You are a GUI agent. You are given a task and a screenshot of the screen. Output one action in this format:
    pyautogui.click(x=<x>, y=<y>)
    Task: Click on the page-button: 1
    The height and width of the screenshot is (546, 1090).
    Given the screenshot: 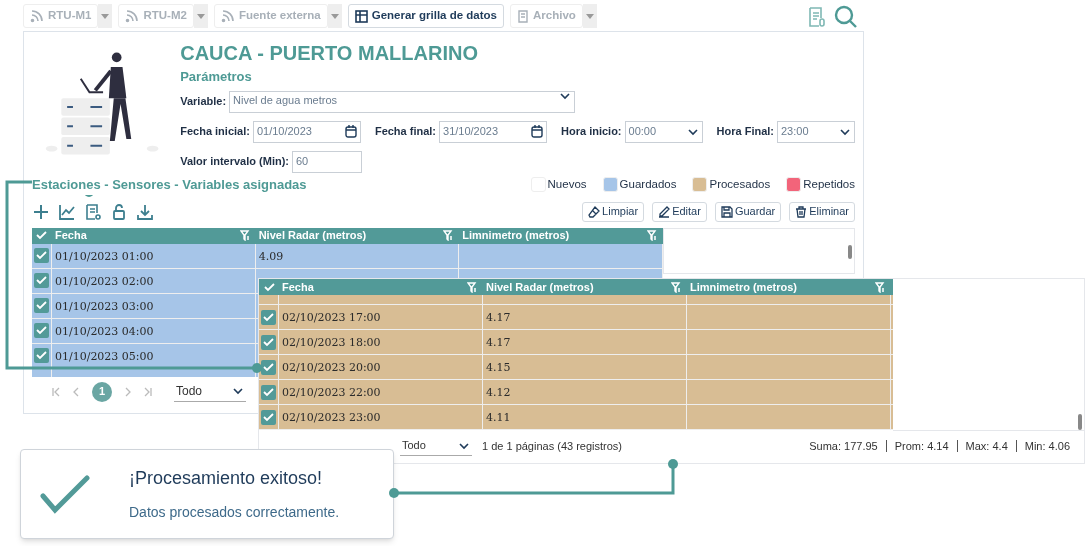 What is the action you would take?
    pyautogui.click(x=102, y=391)
    